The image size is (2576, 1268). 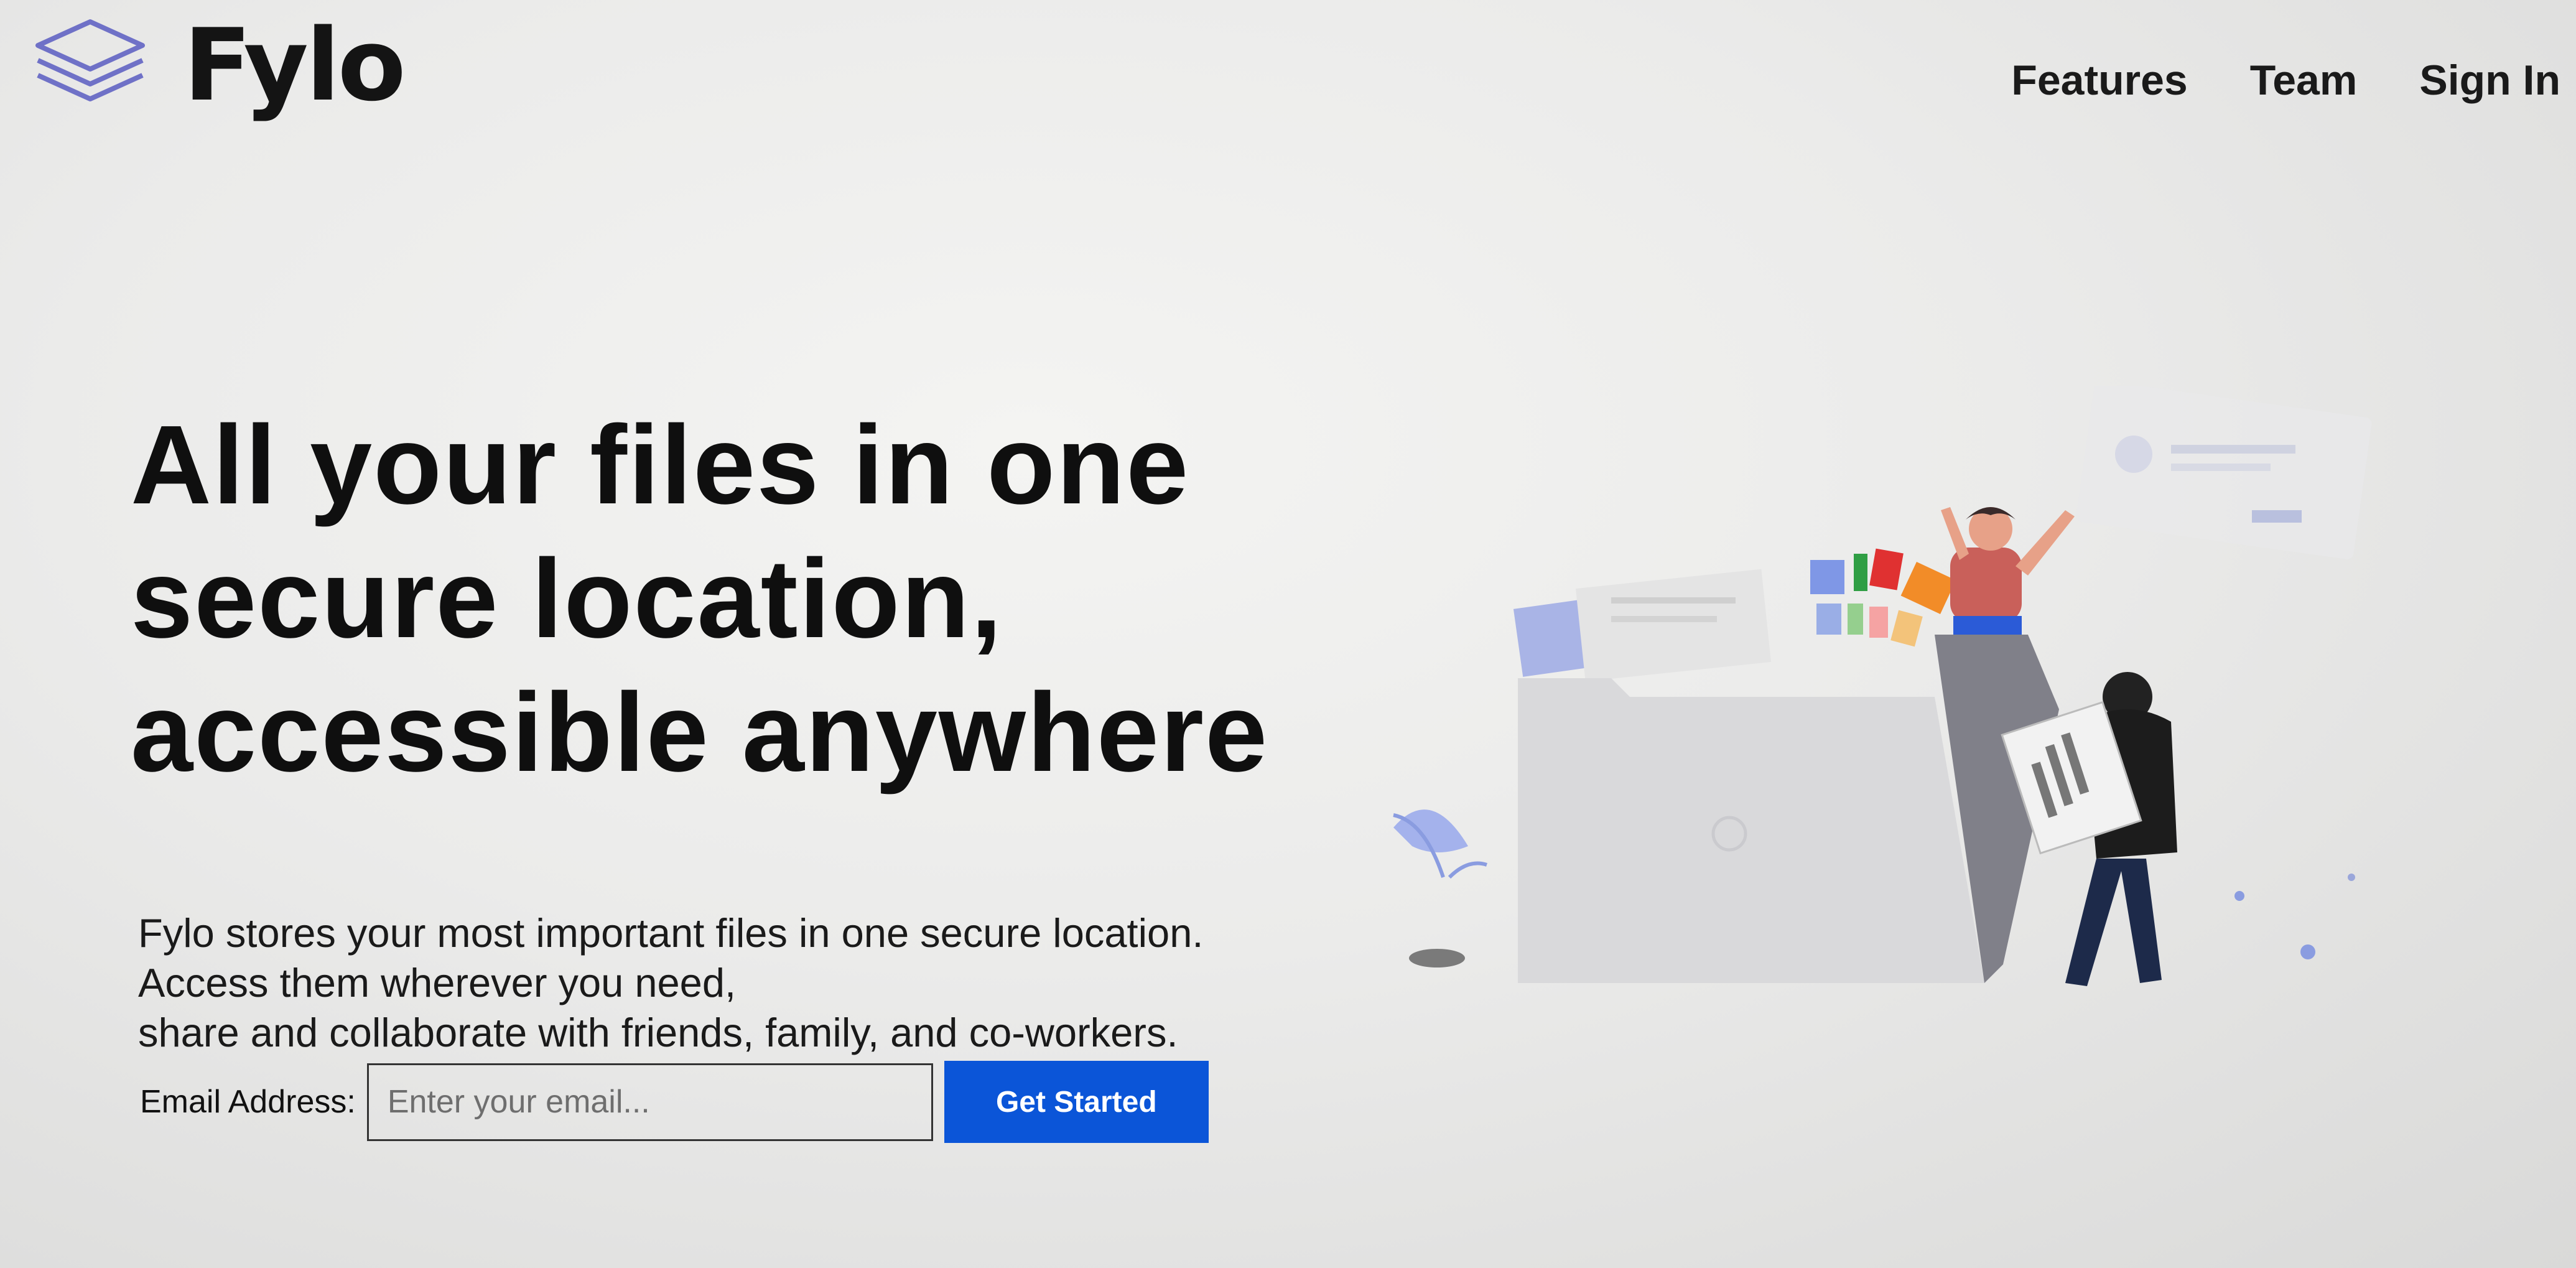 What do you see at coordinates (567, 598) in the screenshot?
I see `headline-line: secure location,` at bounding box center [567, 598].